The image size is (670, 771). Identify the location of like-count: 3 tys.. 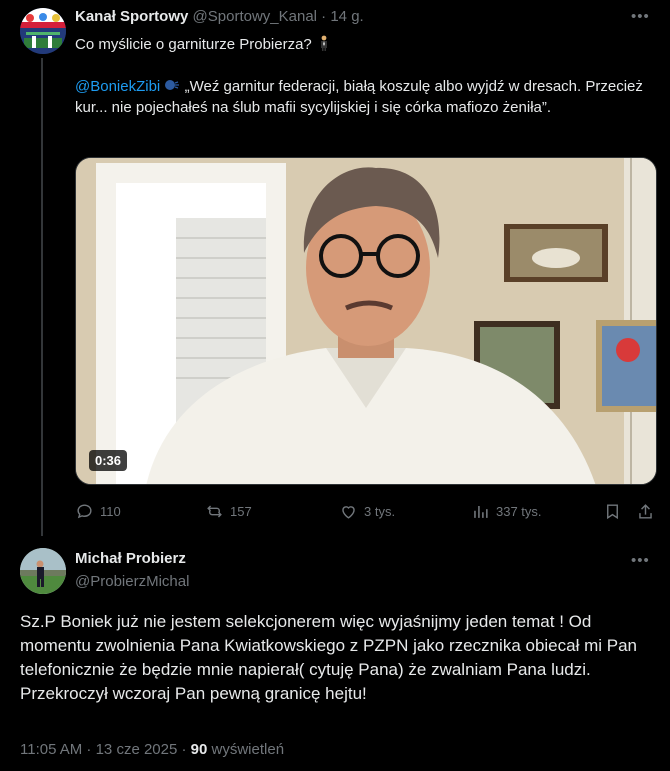
(380, 511).